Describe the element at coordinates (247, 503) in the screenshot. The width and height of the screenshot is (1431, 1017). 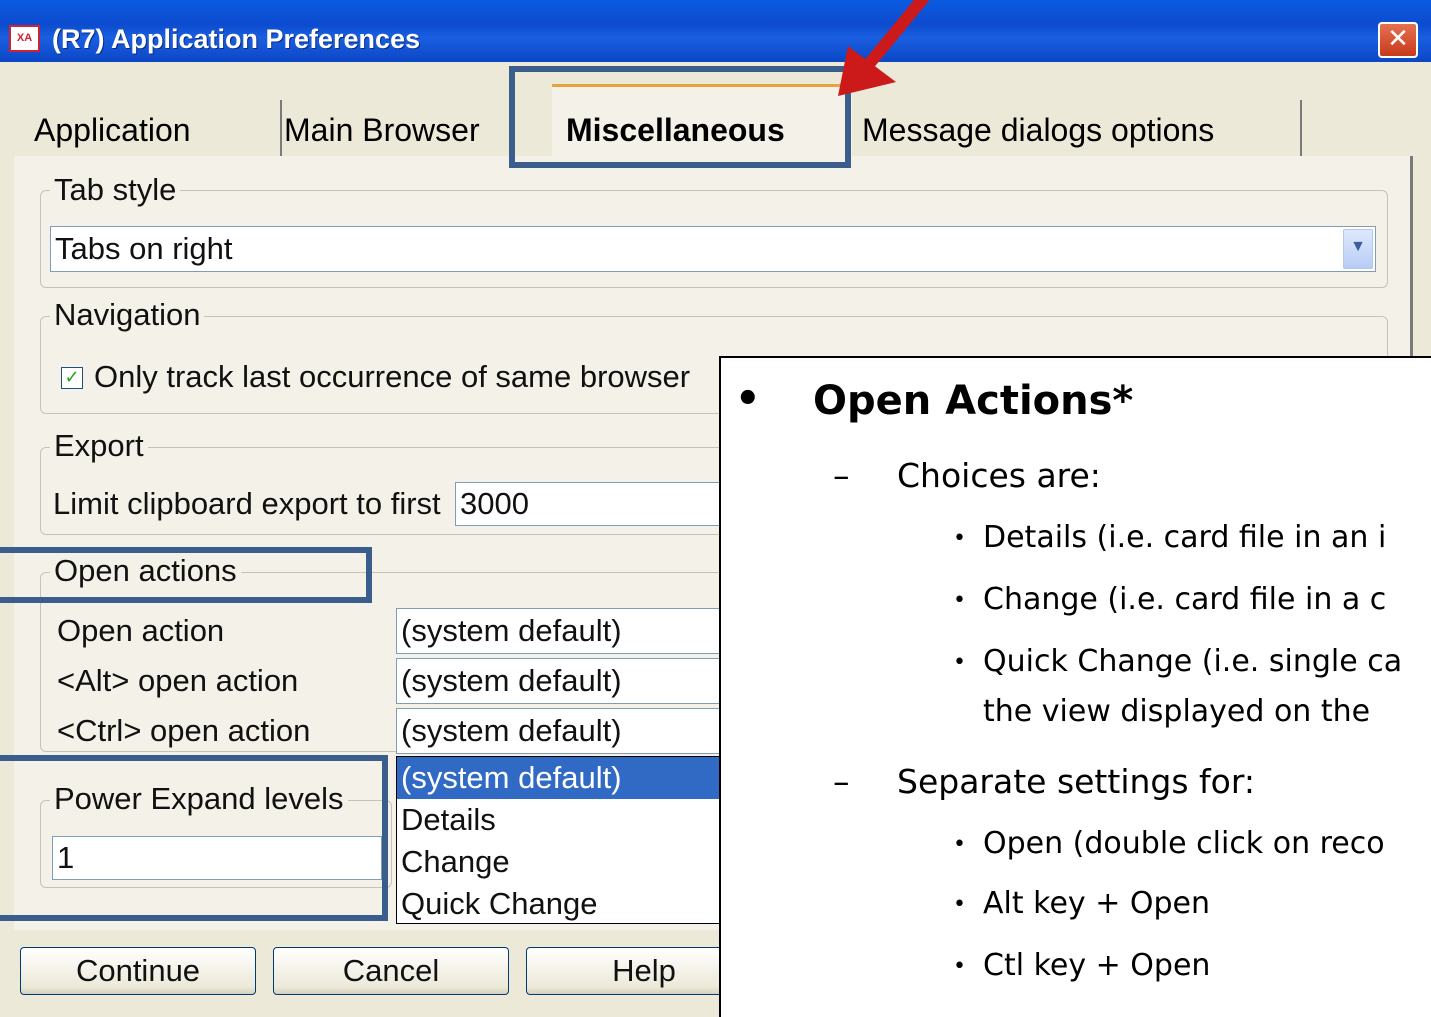
I see `export-limit-label: Limit clipboard export to first` at that location.